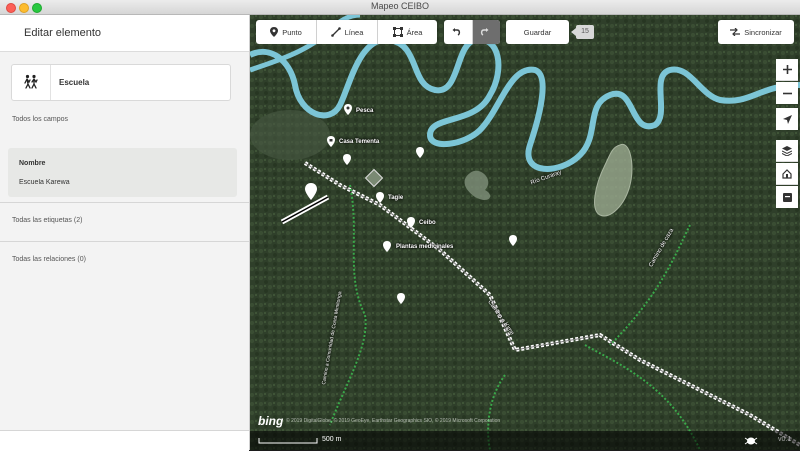 This screenshot has width=800, height=451. What do you see at coordinates (735, 32) in the screenshot?
I see `sync-arrows-icon` at bounding box center [735, 32].